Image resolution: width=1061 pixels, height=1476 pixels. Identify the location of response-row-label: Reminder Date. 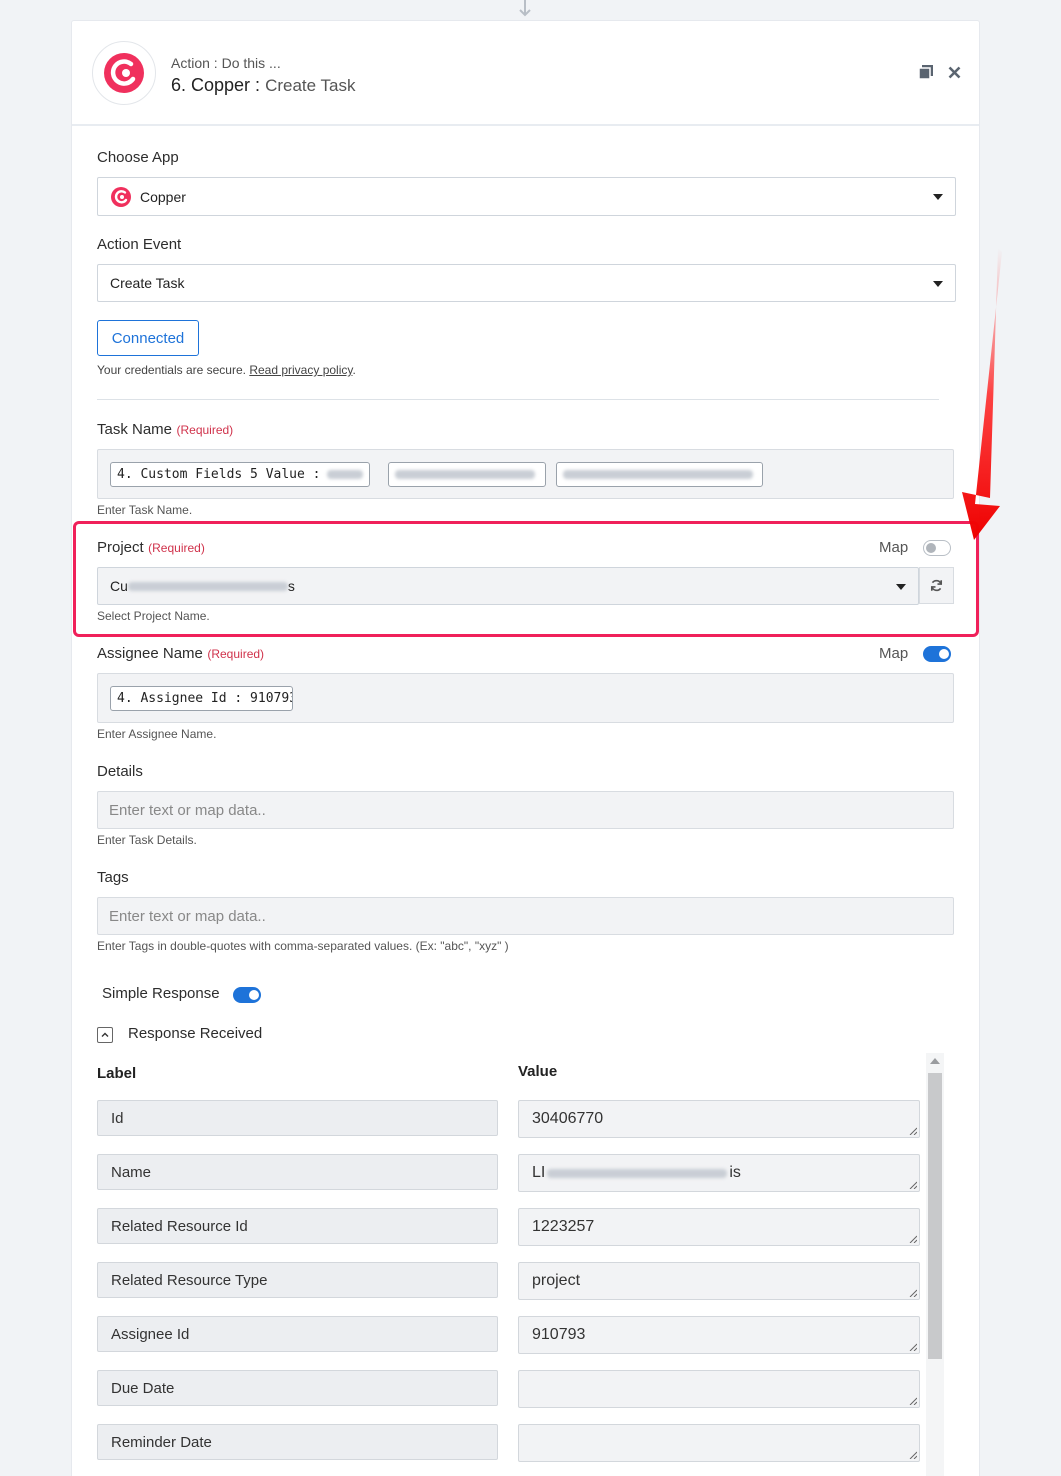
(297, 1442).